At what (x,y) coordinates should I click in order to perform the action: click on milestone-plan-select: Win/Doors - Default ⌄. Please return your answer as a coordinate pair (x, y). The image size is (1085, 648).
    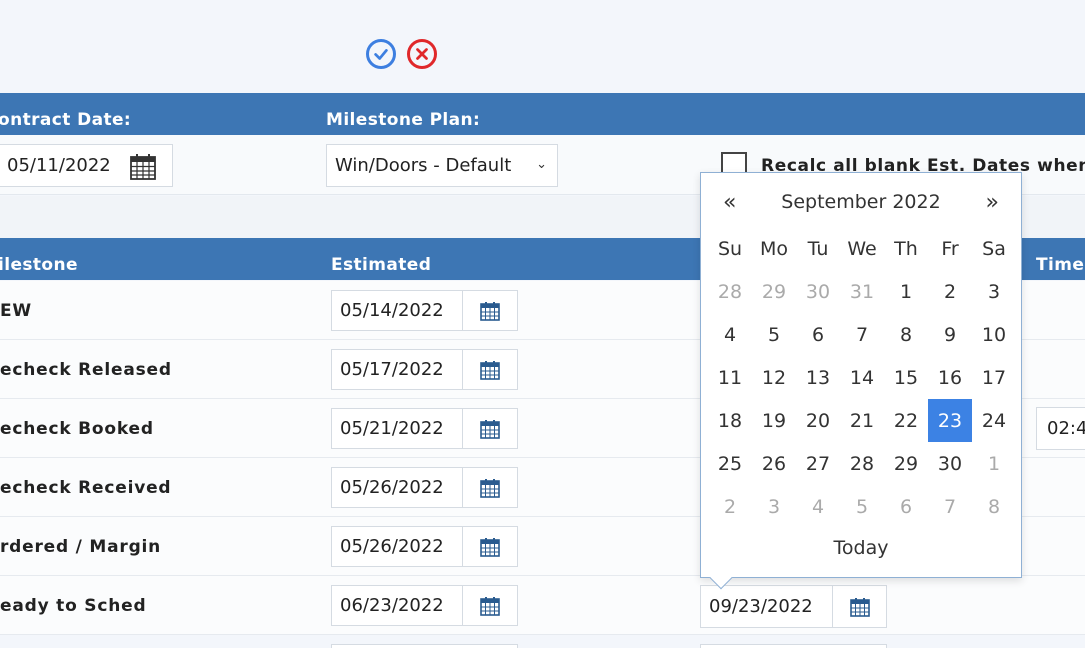
    Looking at the image, I should click on (442, 165).